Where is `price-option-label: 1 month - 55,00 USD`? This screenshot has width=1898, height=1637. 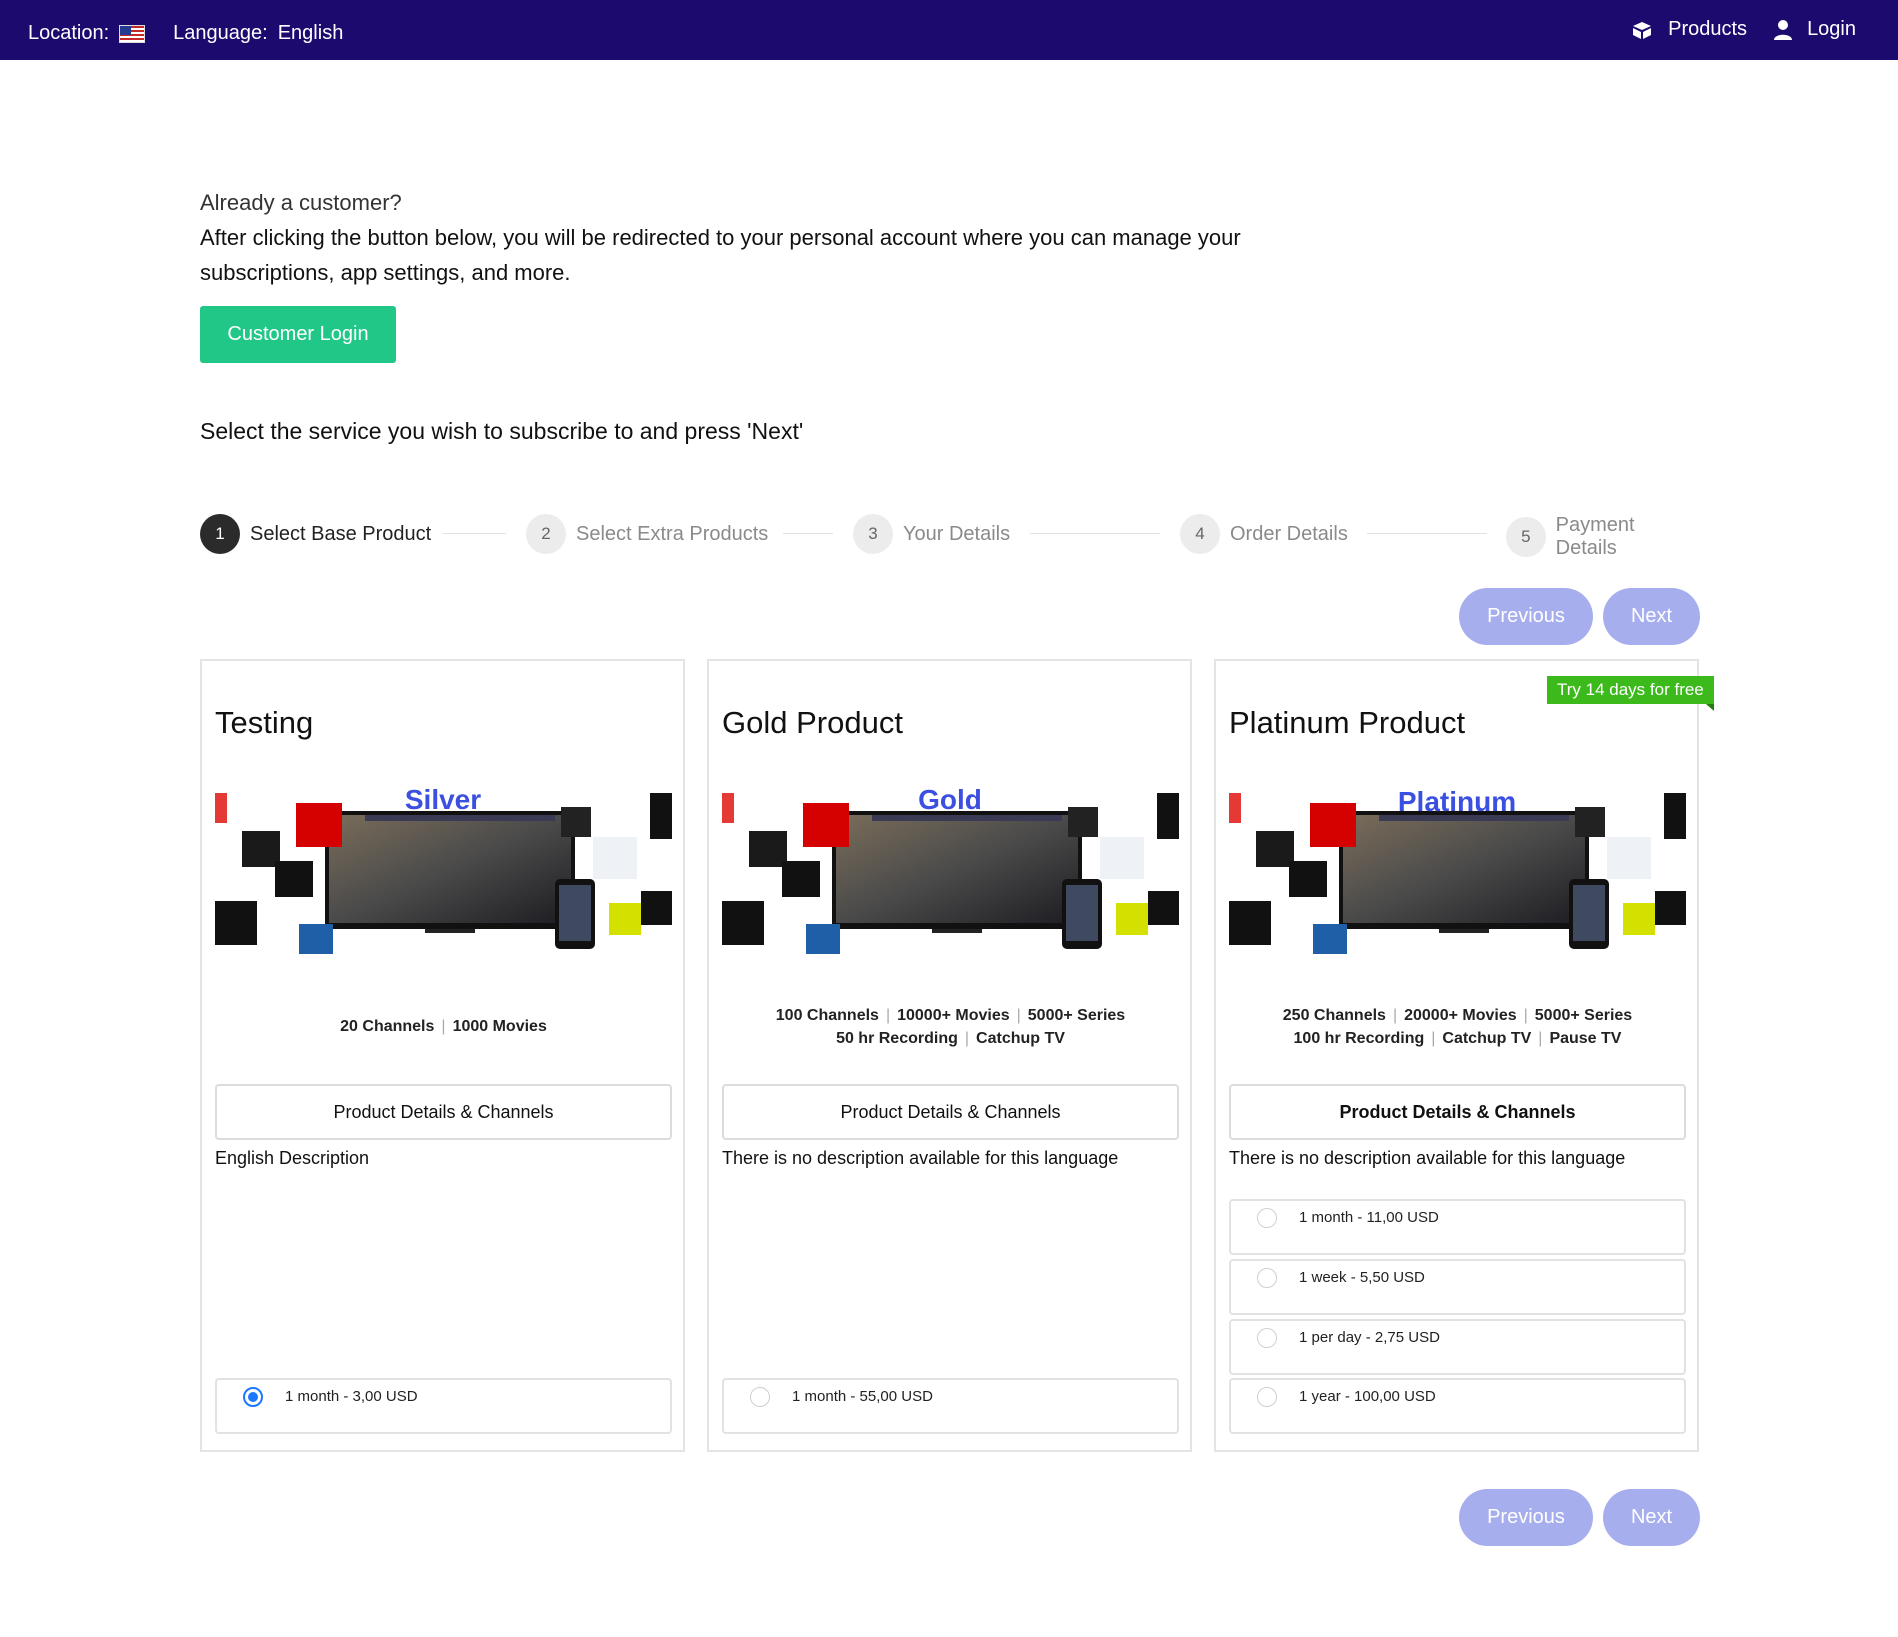
price-option-label: 1 month - 55,00 USD is located at coordinates (862, 1396).